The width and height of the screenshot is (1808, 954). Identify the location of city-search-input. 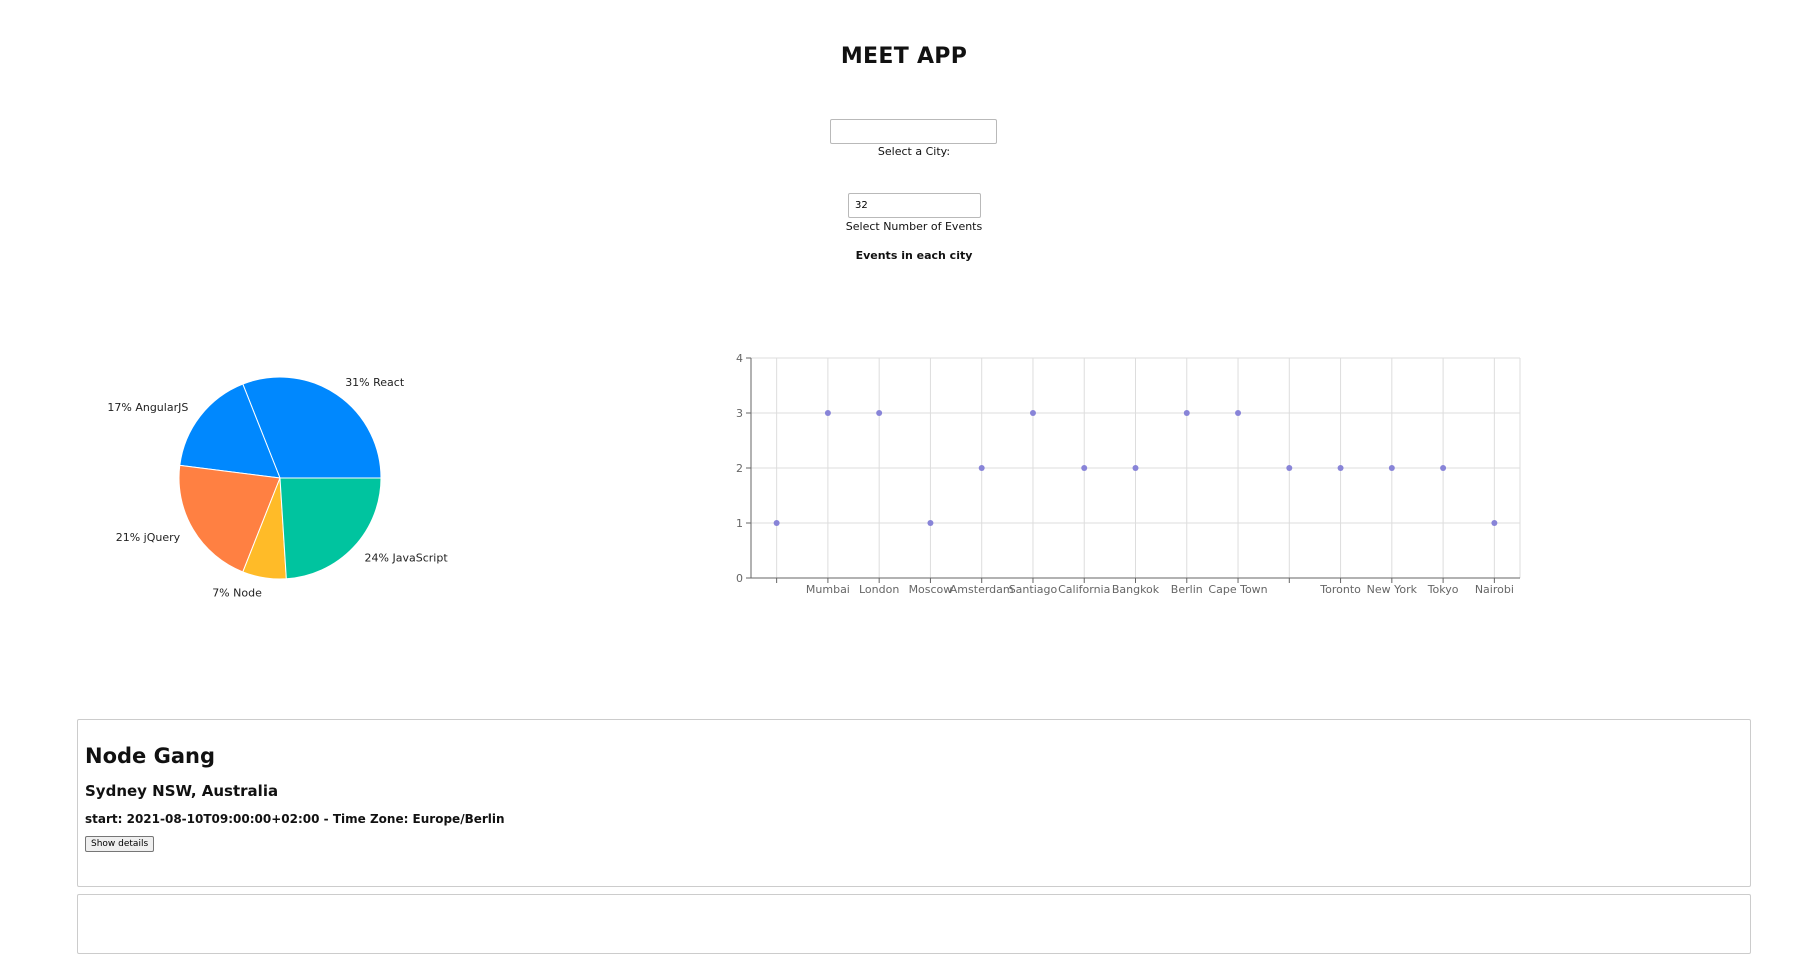
(913, 131).